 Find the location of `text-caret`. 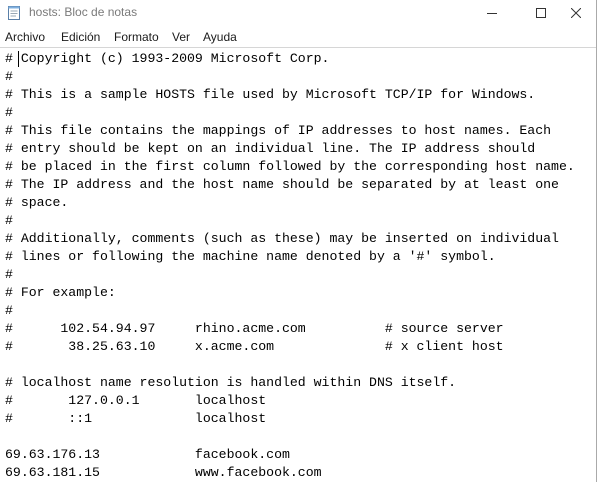

text-caret is located at coordinates (18, 59).